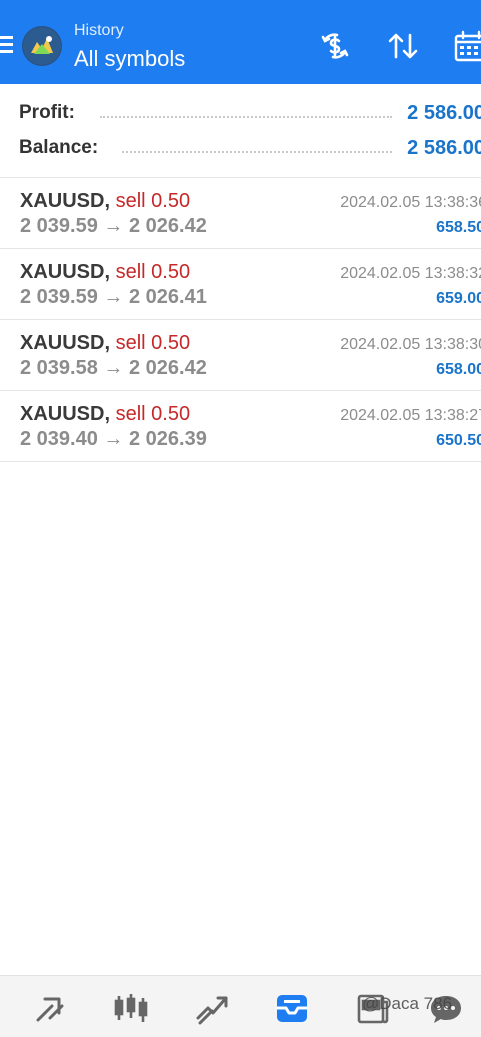  What do you see at coordinates (458, 227) in the screenshot?
I see `trade-profit: 658.50` at bounding box center [458, 227].